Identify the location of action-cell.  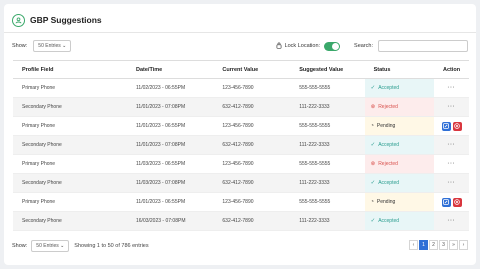
(451, 126).